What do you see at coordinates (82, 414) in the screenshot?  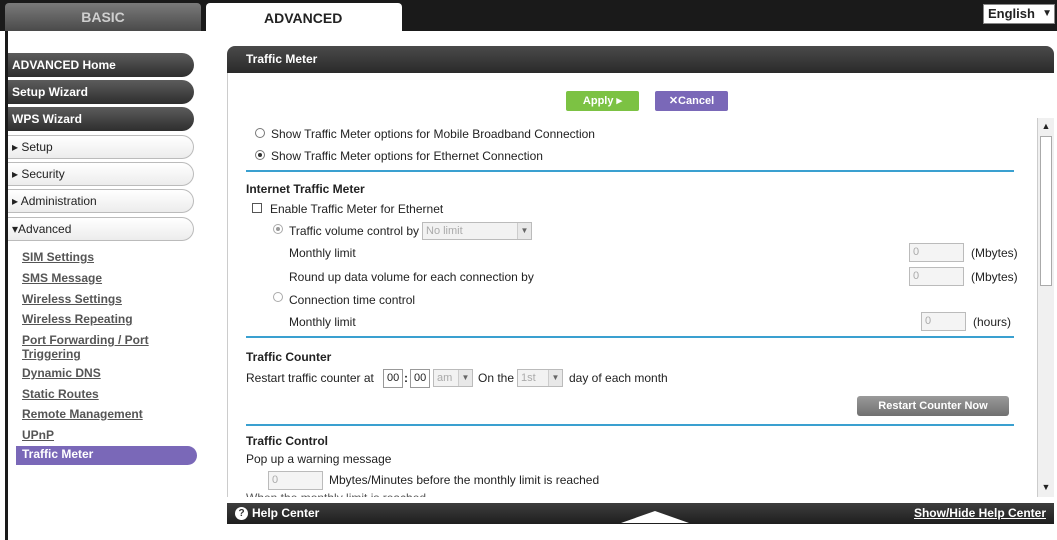 I see `sidebar-item-remote-management: Remote Management` at bounding box center [82, 414].